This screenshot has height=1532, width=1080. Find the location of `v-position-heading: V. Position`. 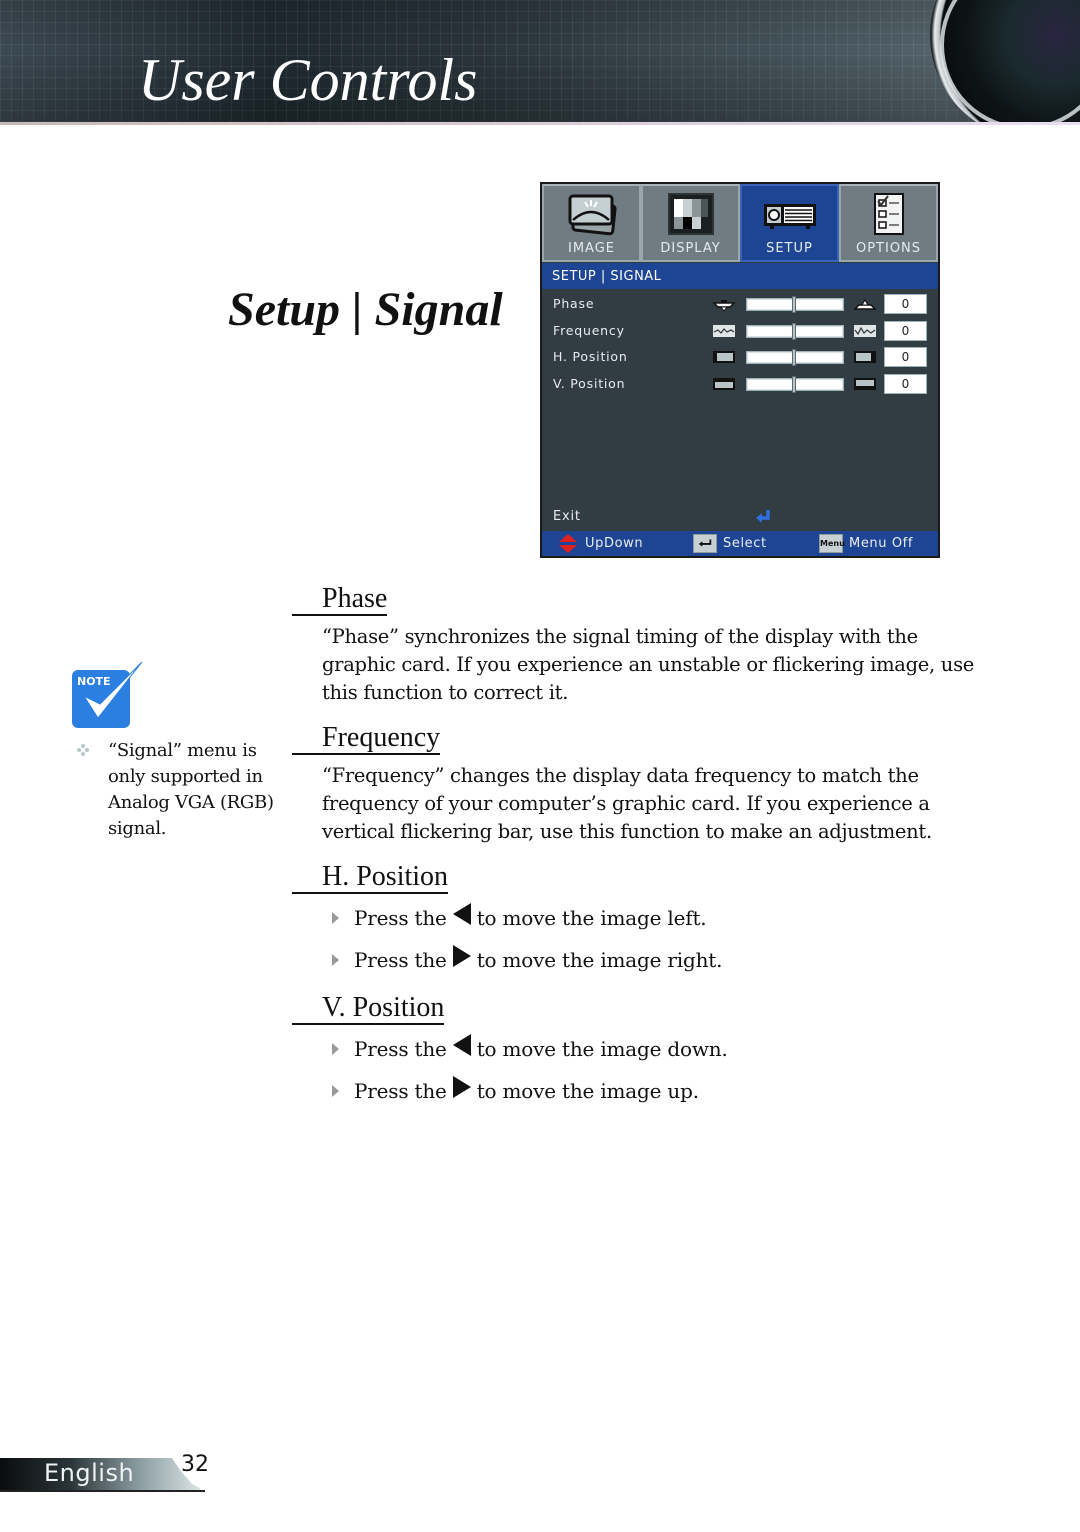

v-position-heading: V. Position is located at coordinates (368, 1009).